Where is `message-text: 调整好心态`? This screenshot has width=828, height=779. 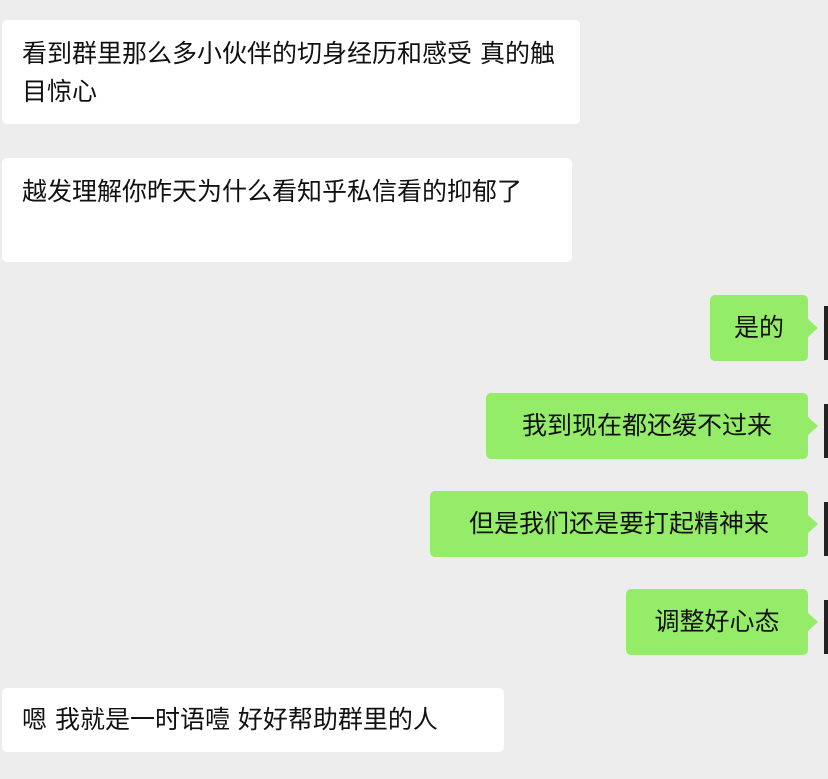 message-text: 调整好心态 is located at coordinates (717, 621).